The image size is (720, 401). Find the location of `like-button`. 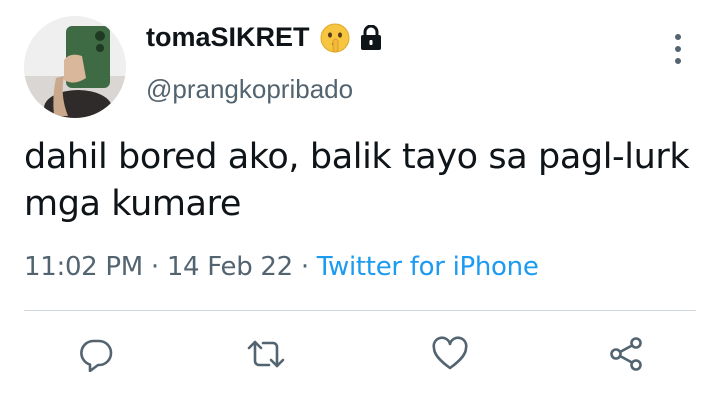

like-button is located at coordinates (450, 354).